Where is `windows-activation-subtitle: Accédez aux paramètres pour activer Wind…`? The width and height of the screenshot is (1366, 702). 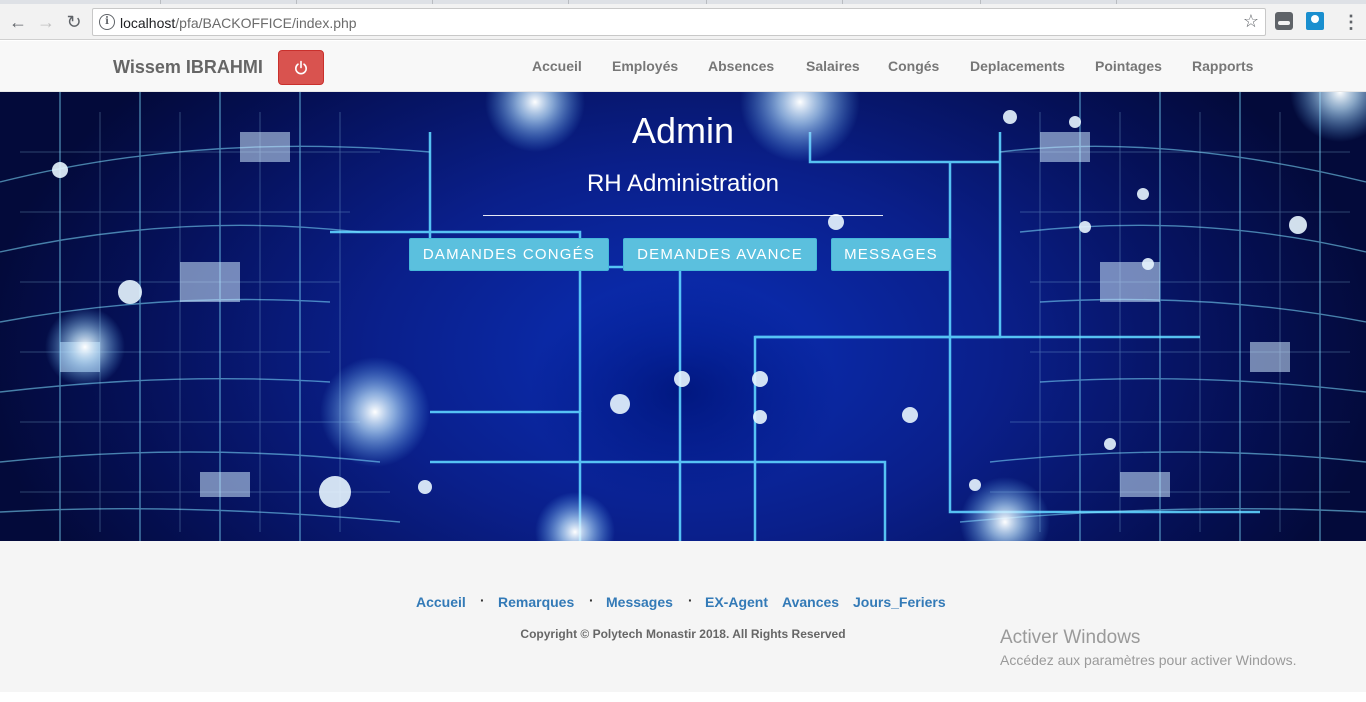 windows-activation-subtitle: Accédez aux paramètres pour activer Wind… is located at coordinates (1148, 660).